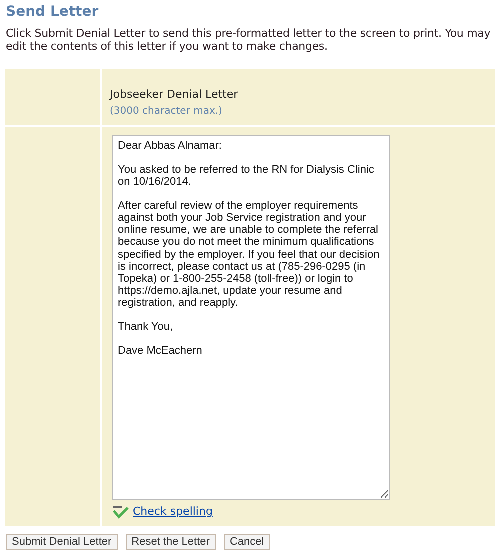 The height and width of the screenshot is (550, 503). I want to click on instructions-text: Click Submit Denial Letter to send this pre-formatted letter to the screen to print. You may edit the contents of this letter if you want to make changes., so click(249, 40).